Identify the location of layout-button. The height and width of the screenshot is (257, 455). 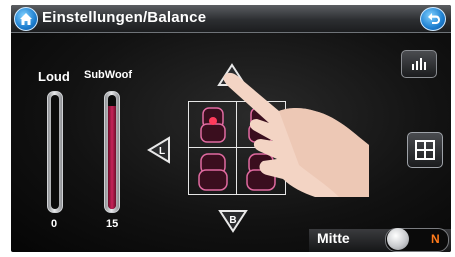
(425, 150).